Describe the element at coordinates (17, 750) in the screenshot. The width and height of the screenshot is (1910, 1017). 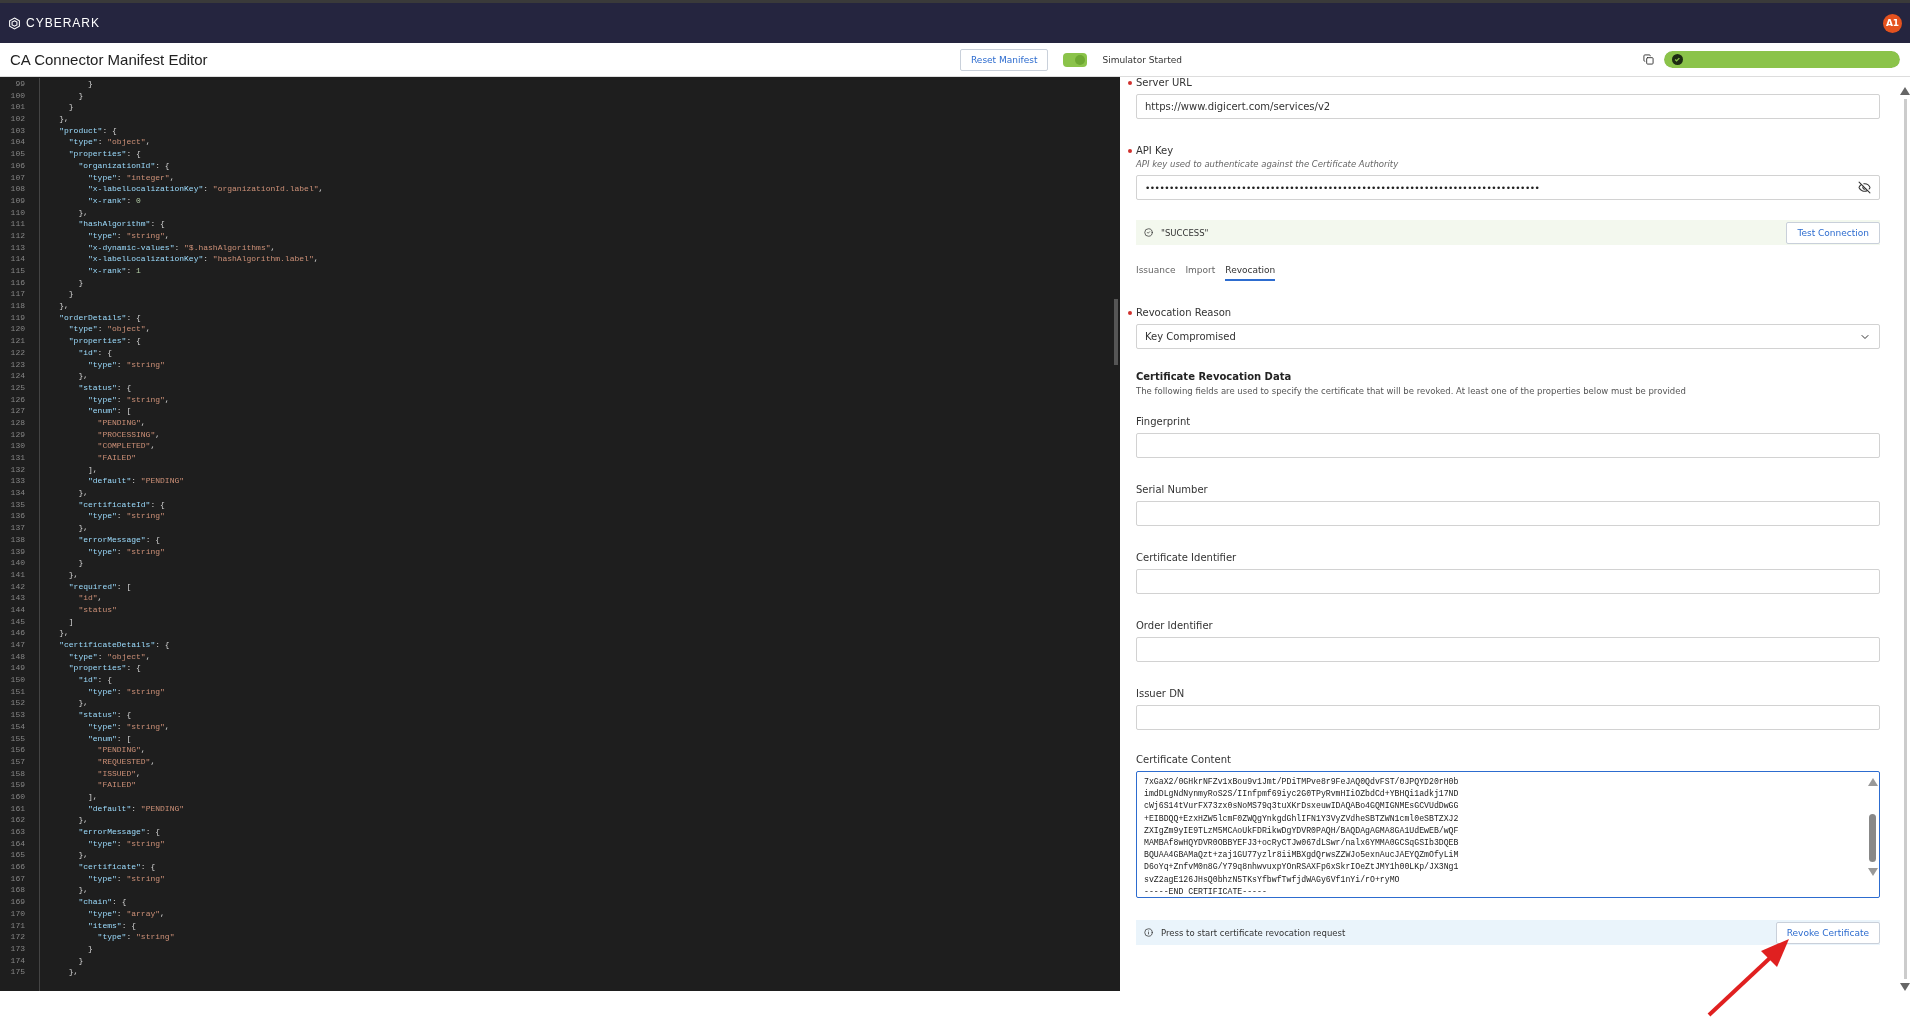
I see `line-number: 156` at that location.